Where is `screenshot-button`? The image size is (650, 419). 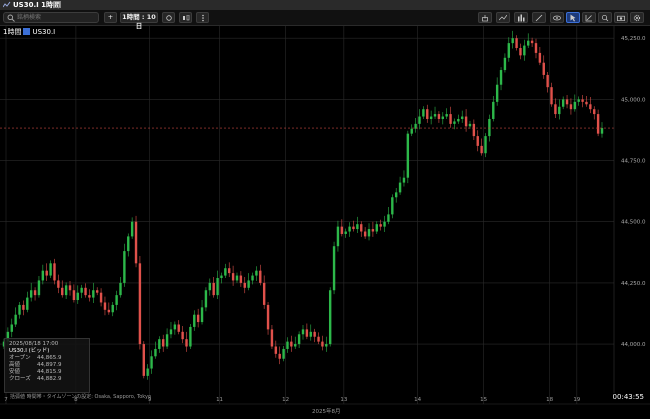 screenshot-button is located at coordinates (621, 17).